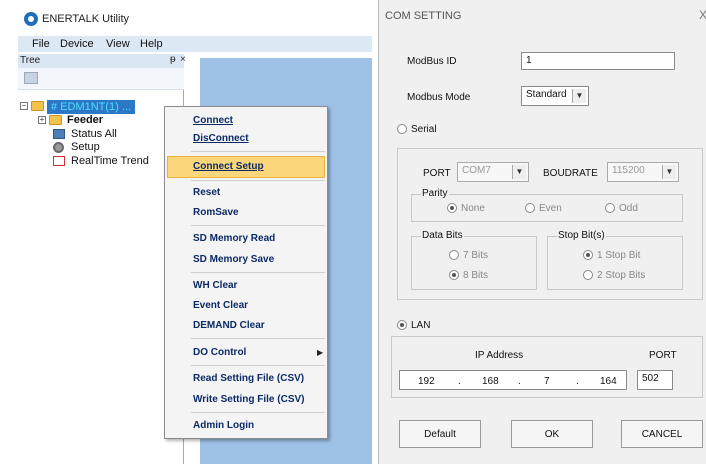  I want to click on modbus-mode-label: Modbus Mode, so click(439, 97).